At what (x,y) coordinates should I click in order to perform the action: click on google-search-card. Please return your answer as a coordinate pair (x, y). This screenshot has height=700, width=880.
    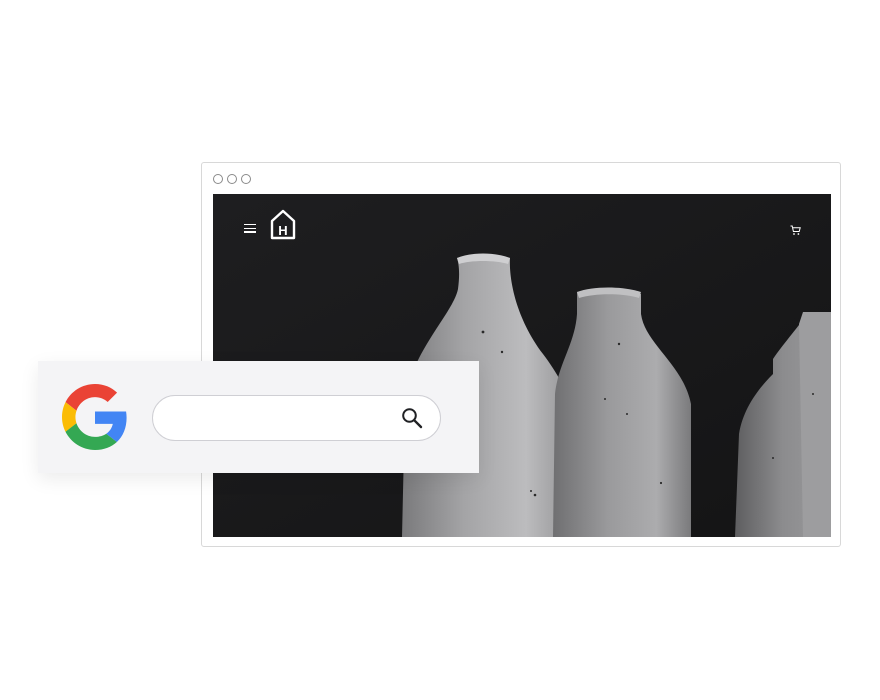
    Looking at the image, I should click on (258, 417).